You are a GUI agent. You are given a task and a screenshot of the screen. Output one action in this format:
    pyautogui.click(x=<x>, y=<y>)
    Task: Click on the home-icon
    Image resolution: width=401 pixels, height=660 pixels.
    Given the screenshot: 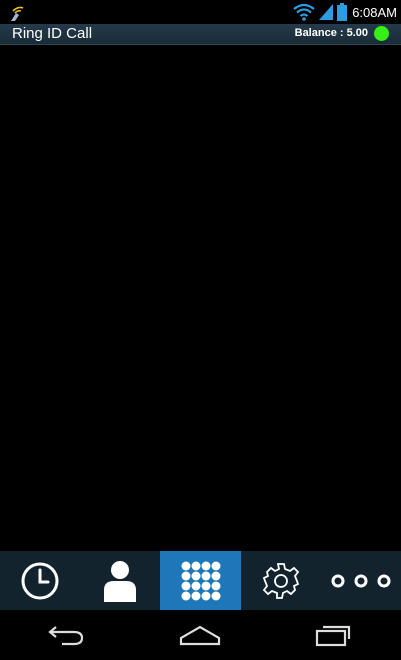 What is the action you would take?
    pyautogui.click(x=200, y=635)
    